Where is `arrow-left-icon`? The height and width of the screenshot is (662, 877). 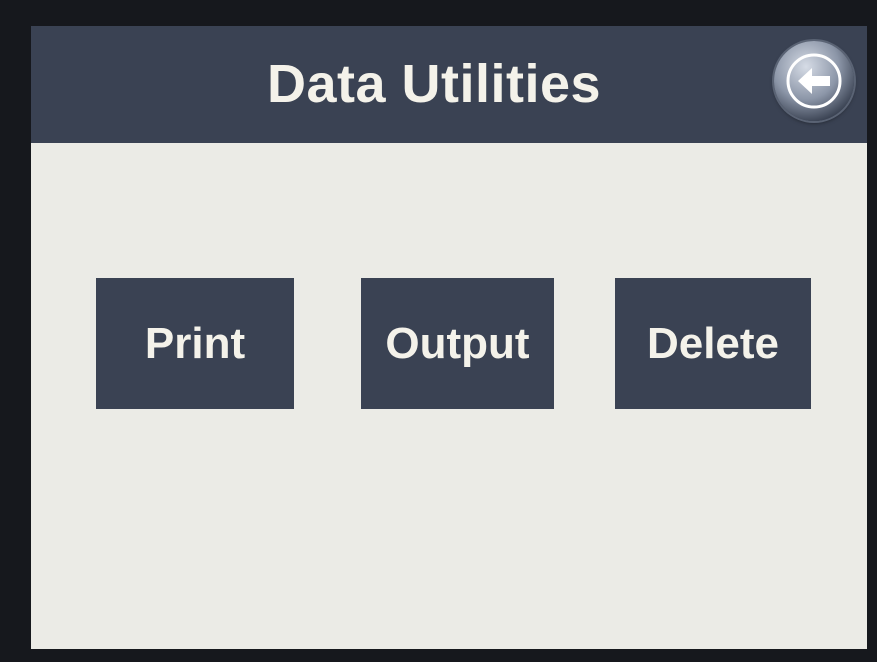
arrow-left-icon is located at coordinates (814, 81).